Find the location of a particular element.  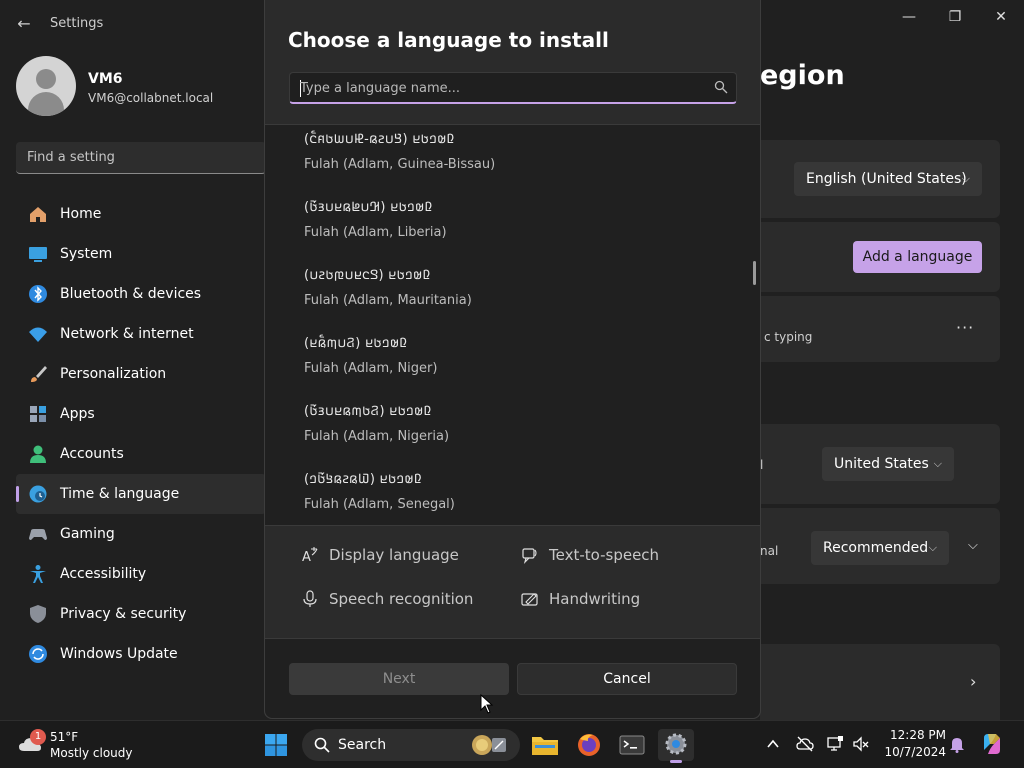

folder-icon is located at coordinates (545, 746).